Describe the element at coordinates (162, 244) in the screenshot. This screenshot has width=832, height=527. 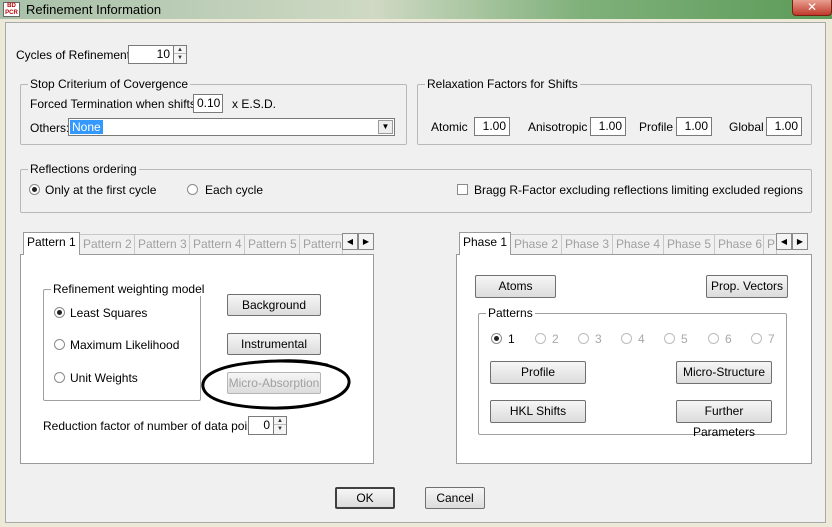
I see `tab-pattern-3: Pattern 3` at that location.